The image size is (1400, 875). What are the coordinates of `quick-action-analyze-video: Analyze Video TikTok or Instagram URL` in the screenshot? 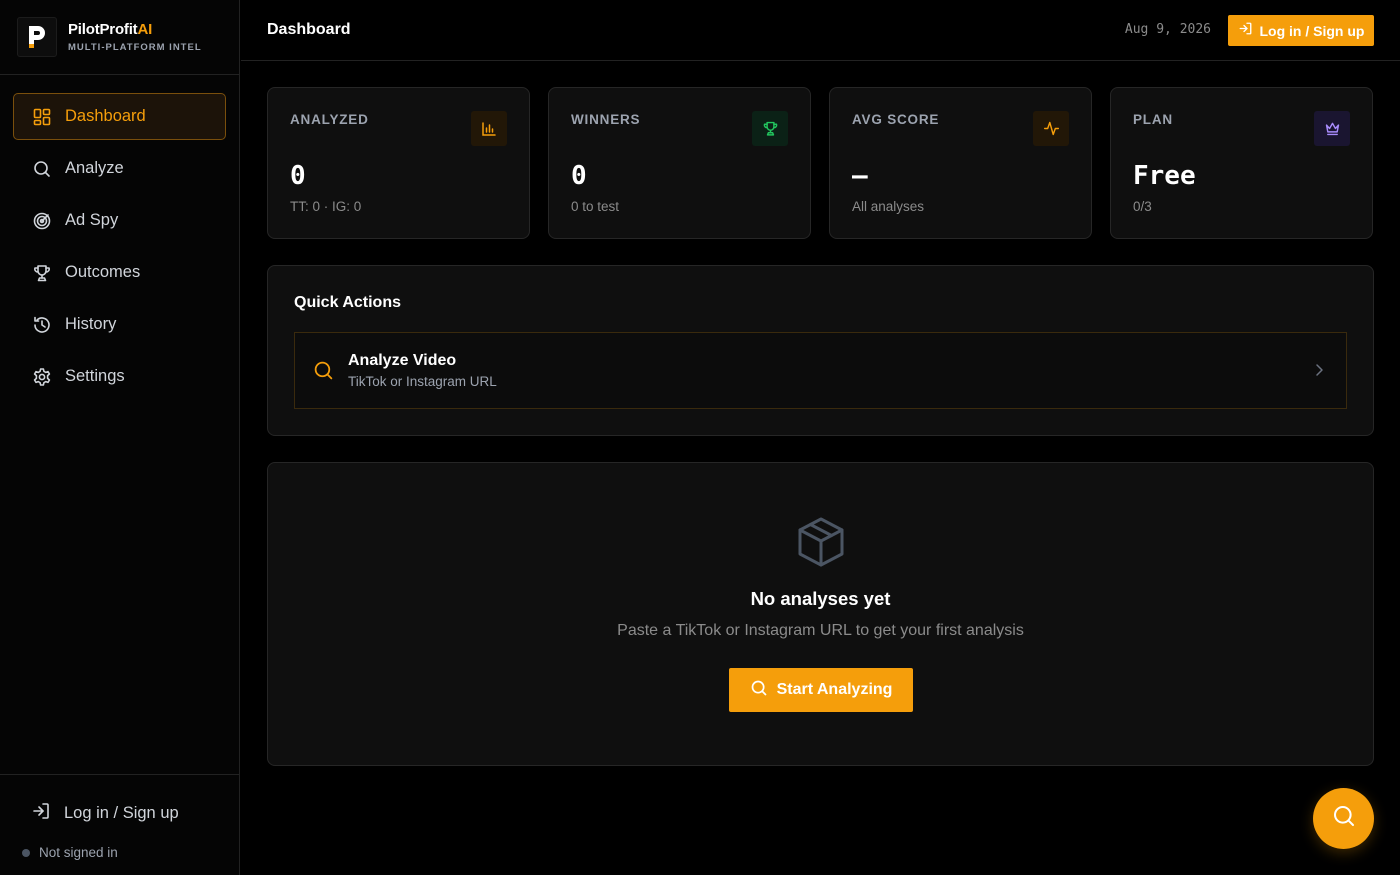 It's located at (820, 370).